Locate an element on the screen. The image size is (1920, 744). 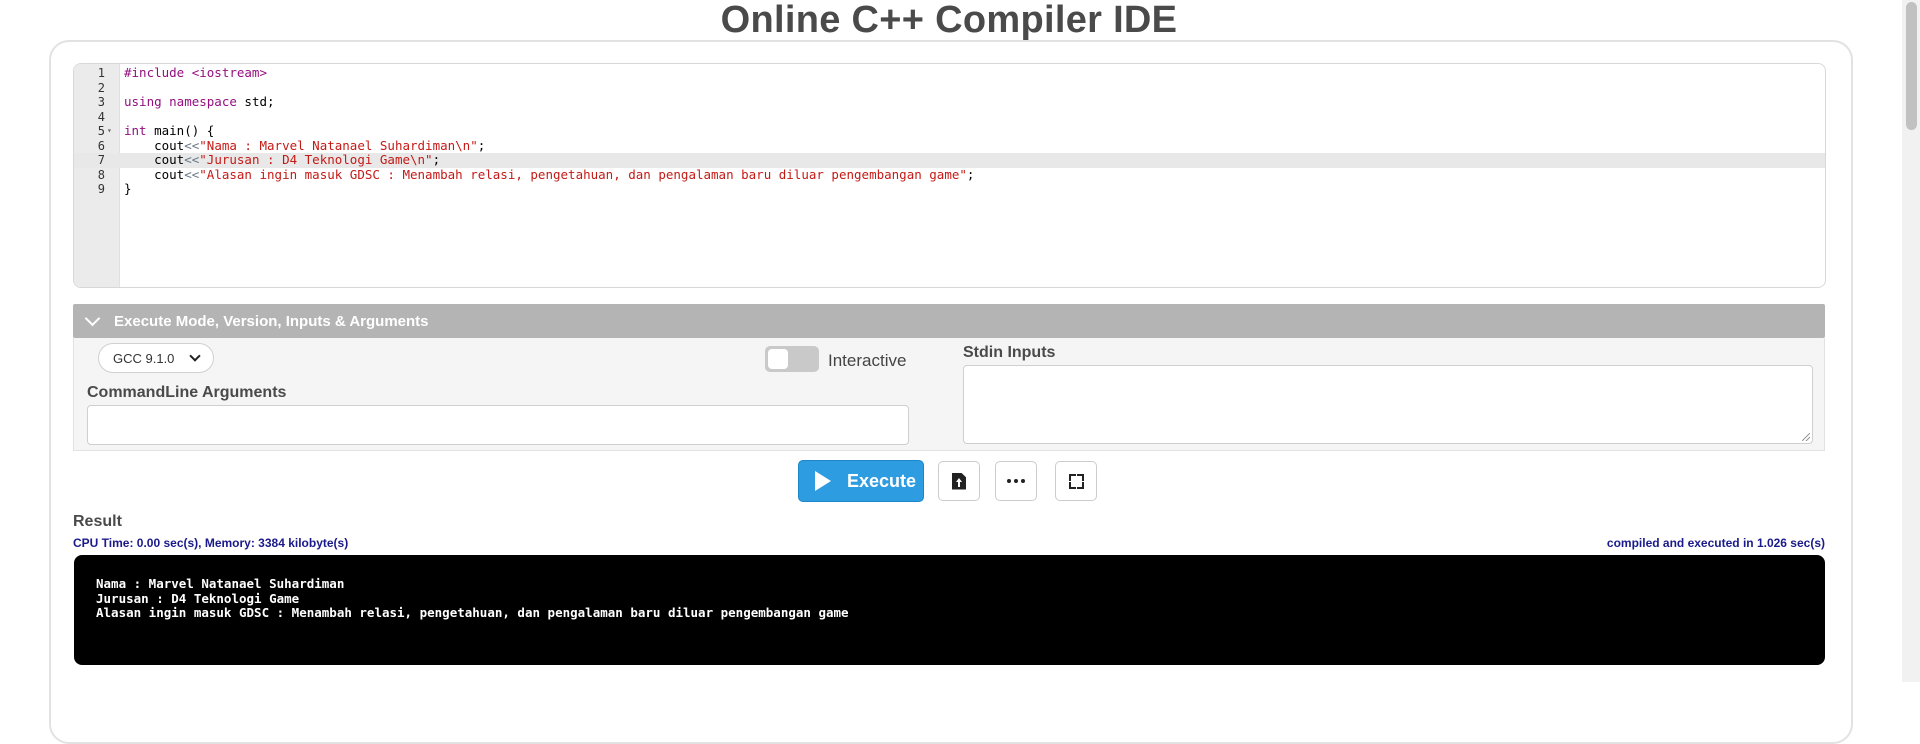
compiler-version-value: GCC 9.1.0 is located at coordinates (144, 358).